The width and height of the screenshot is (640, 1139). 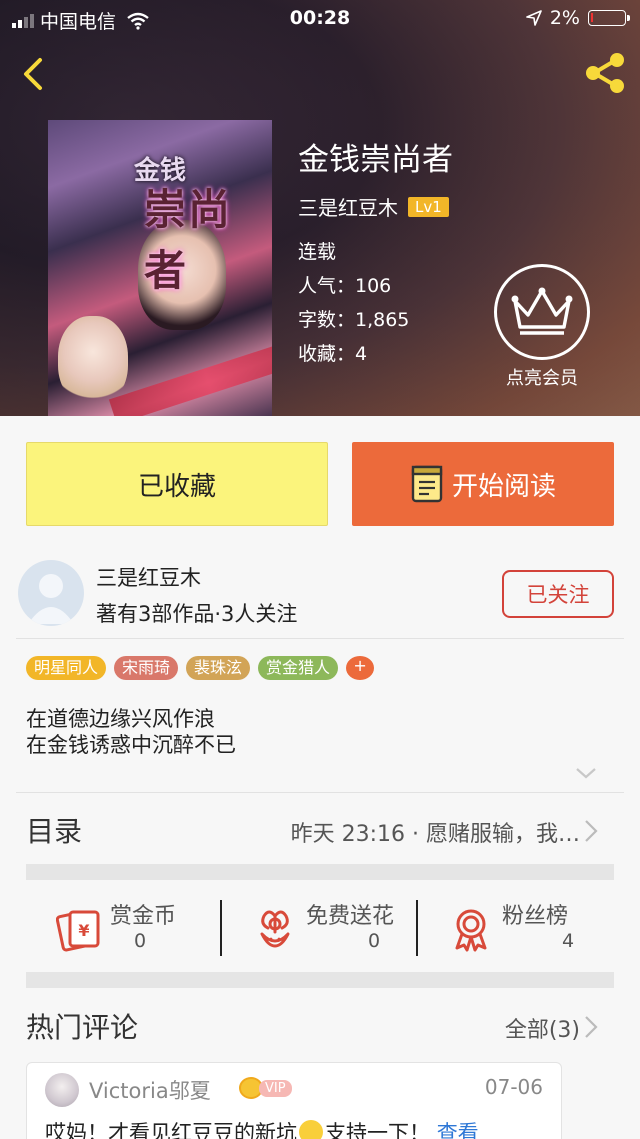 What do you see at coordinates (375, 160) in the screenshot?
I see `book-title: 金钱崇尚者` at bounding box center [375, 160].